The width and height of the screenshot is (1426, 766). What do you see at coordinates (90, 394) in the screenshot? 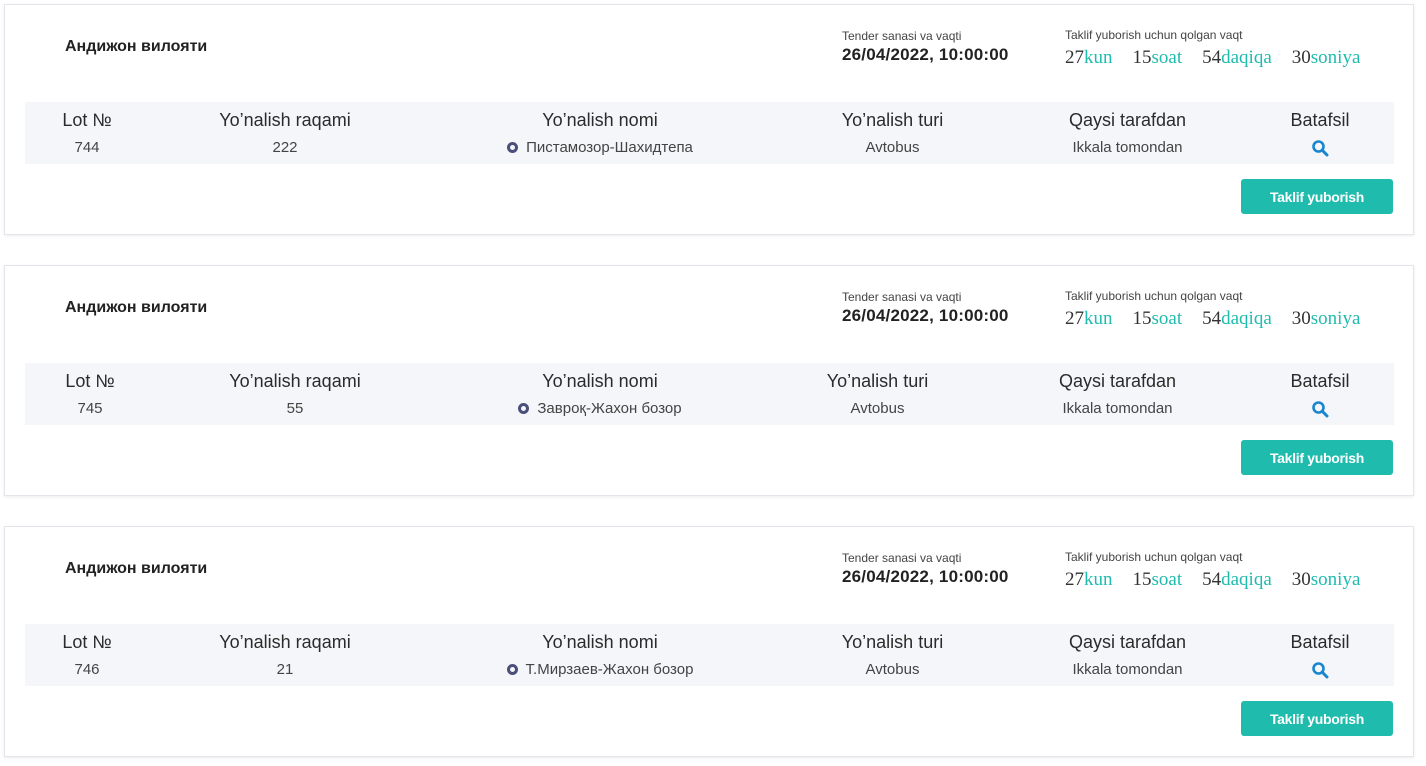
I see `column-lot: Lot № 745` at bounding box center [90, 394].